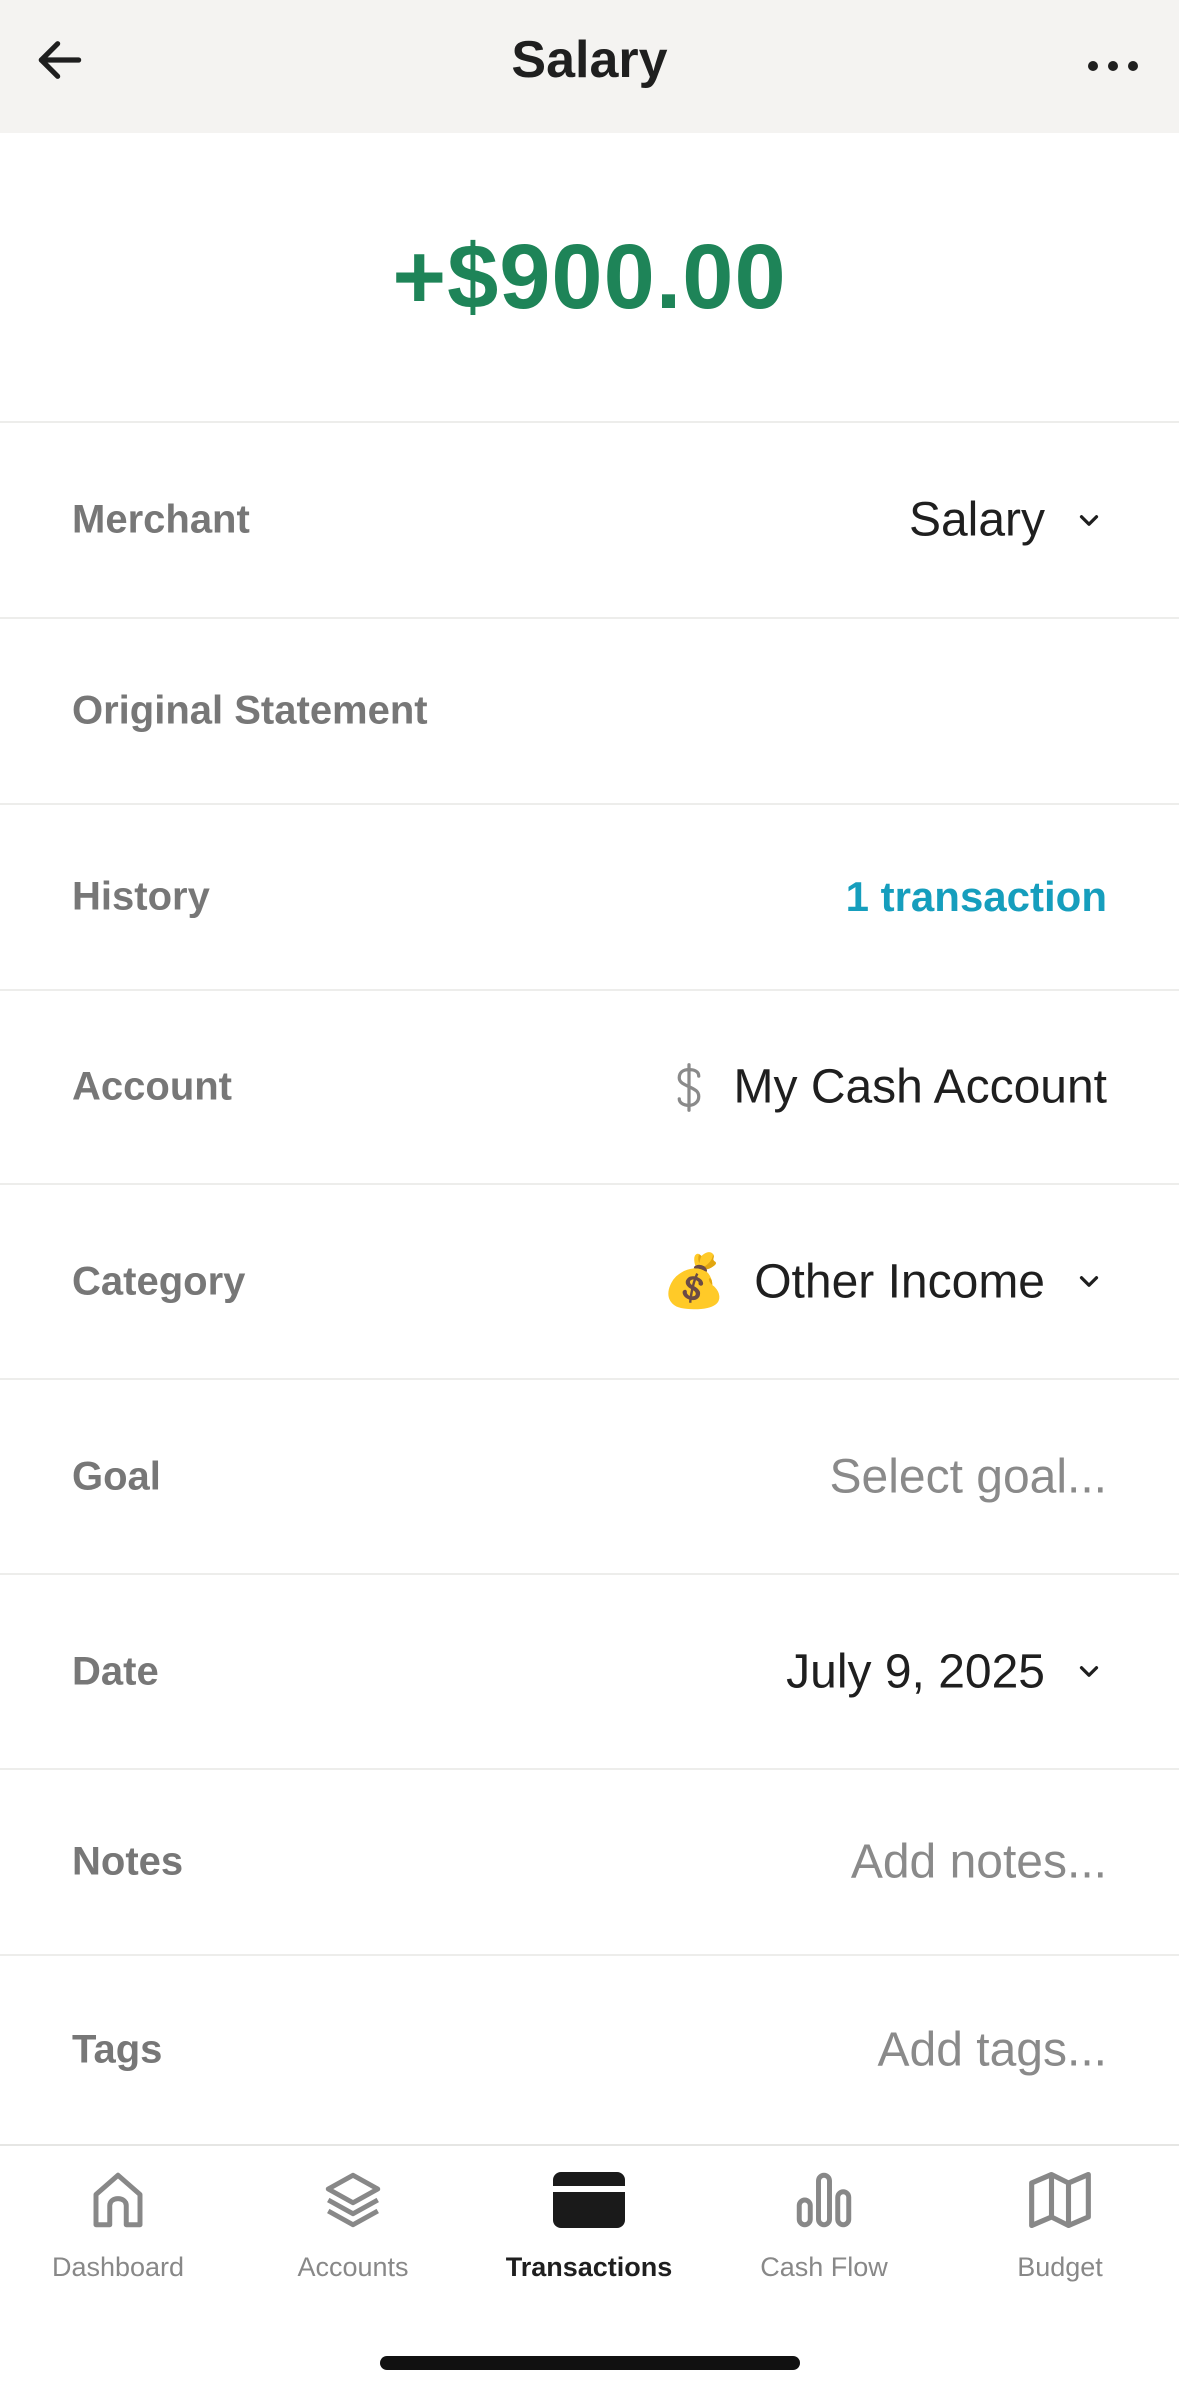 This screenshot has height=2396, width=1179. I want to click on amount-section: +$900.00, so click(589, 278).